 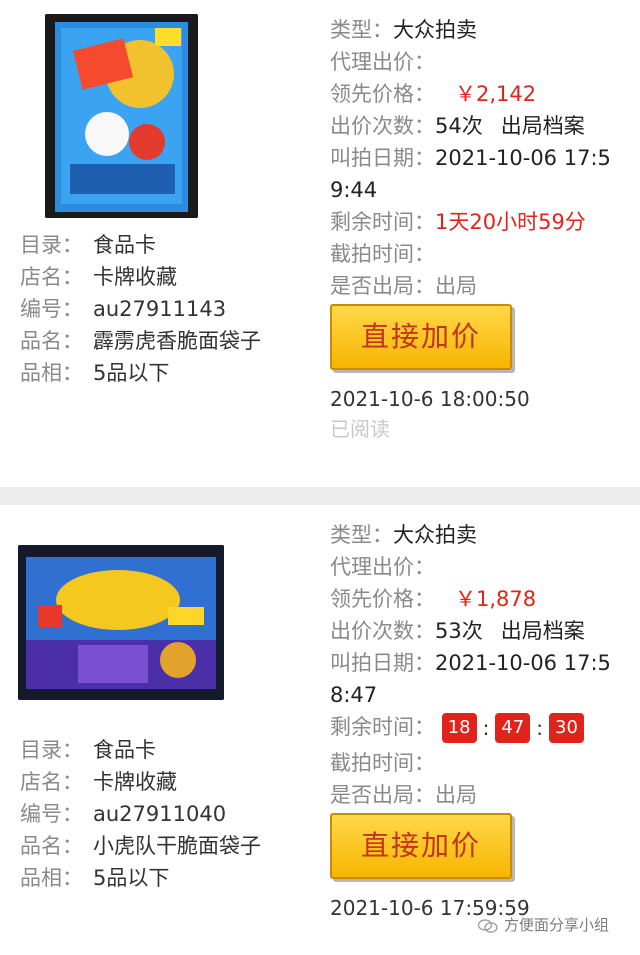 What do you see at coordinates (459, 728) in the screenshot?
I see `countdown-hours: 18` at bounding box center [459, 728].